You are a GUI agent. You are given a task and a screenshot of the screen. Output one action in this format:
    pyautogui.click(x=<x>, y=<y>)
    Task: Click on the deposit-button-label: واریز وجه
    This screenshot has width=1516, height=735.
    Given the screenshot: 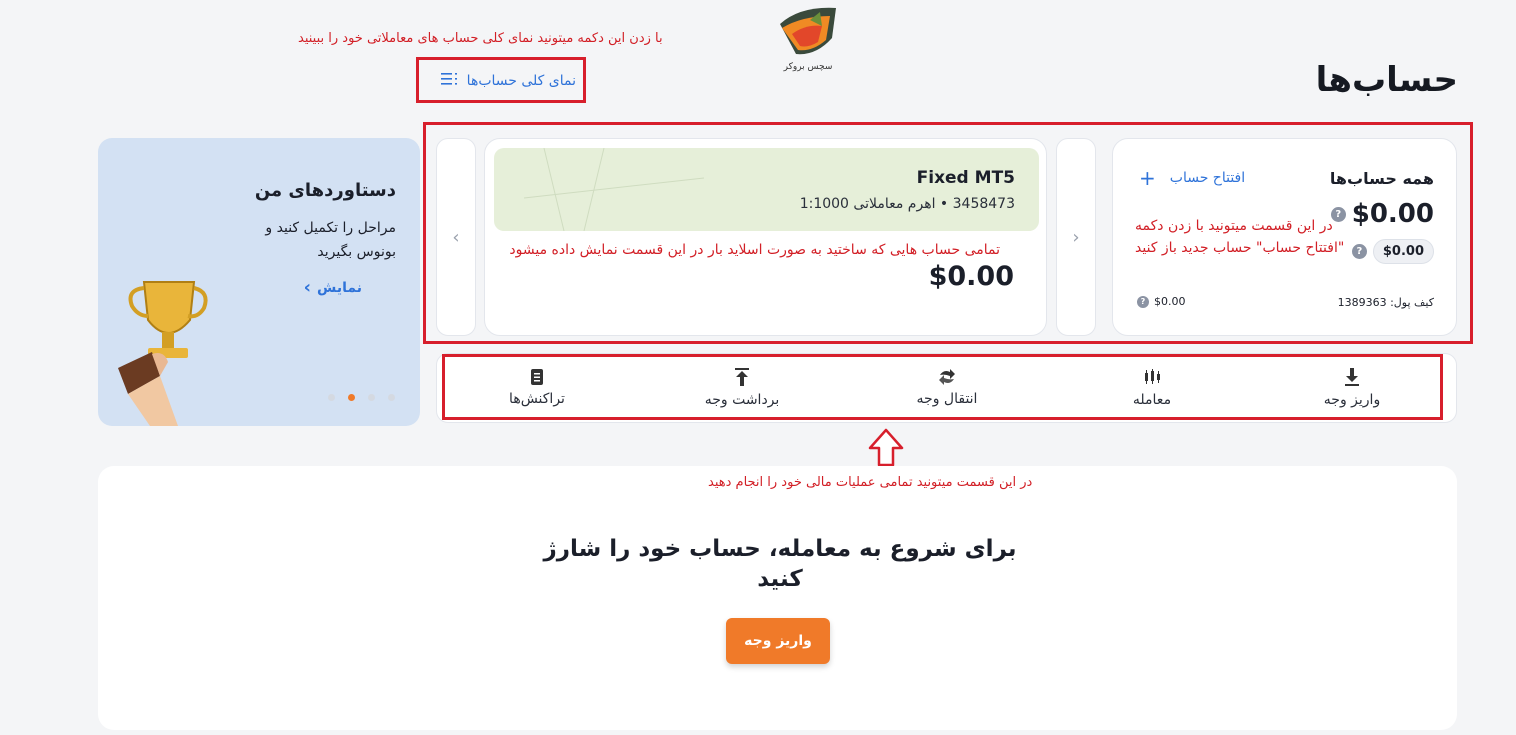 What is the action you would take?
    pyautogui.click(x=778, y=641)
    